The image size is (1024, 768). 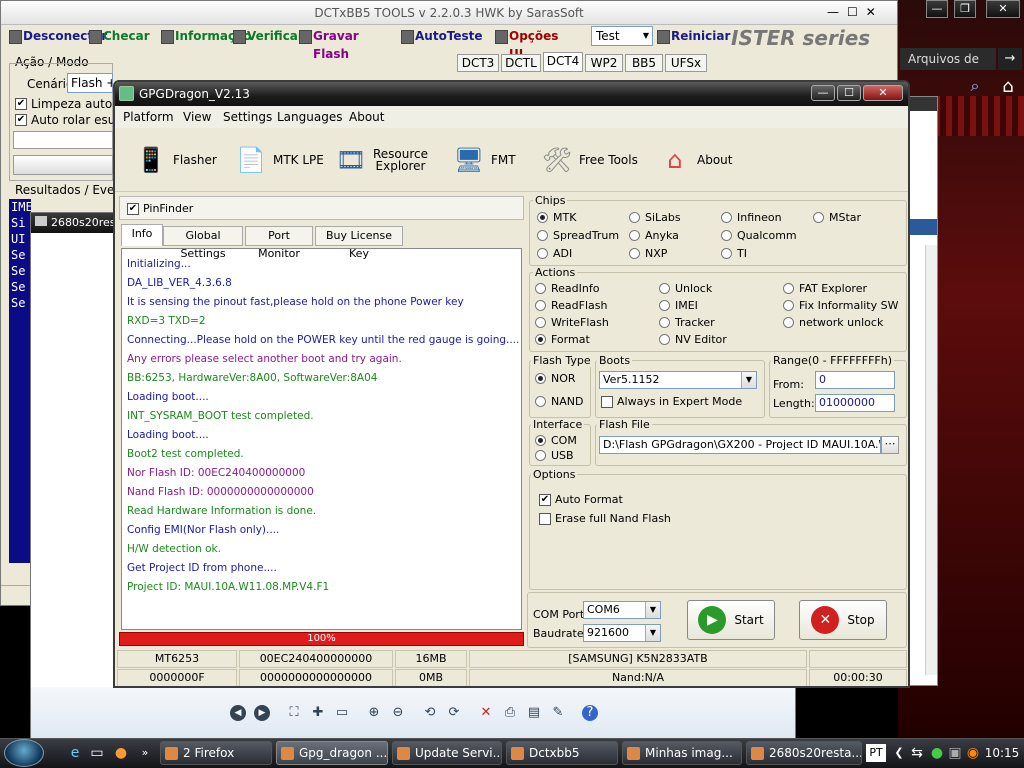 I want to click on search-icon: ⌕, so click(x=975, y=88).